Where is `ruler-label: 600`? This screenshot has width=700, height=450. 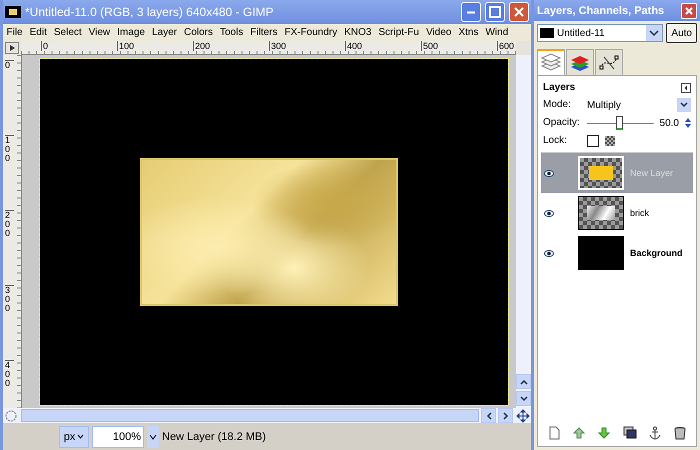 ruler-label: 600 is located at coordinates (505, 46).